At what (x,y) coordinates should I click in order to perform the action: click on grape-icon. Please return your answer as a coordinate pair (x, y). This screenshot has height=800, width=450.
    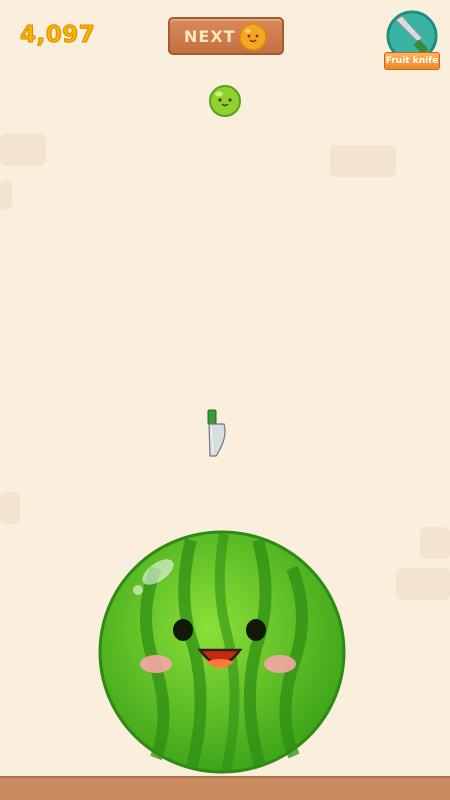
    Looking at the image, I should click on (225, 101).